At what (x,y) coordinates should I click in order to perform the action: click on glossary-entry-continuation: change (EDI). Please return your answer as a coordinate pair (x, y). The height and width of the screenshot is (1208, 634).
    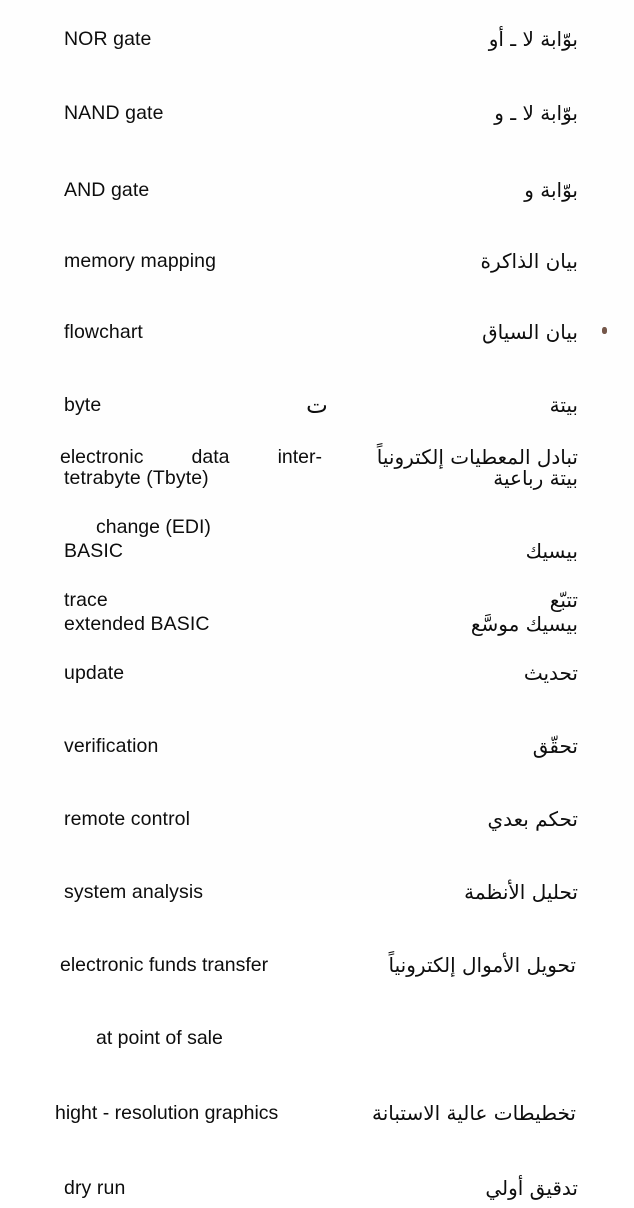
    Looking at the image, I should click on (317, 528).